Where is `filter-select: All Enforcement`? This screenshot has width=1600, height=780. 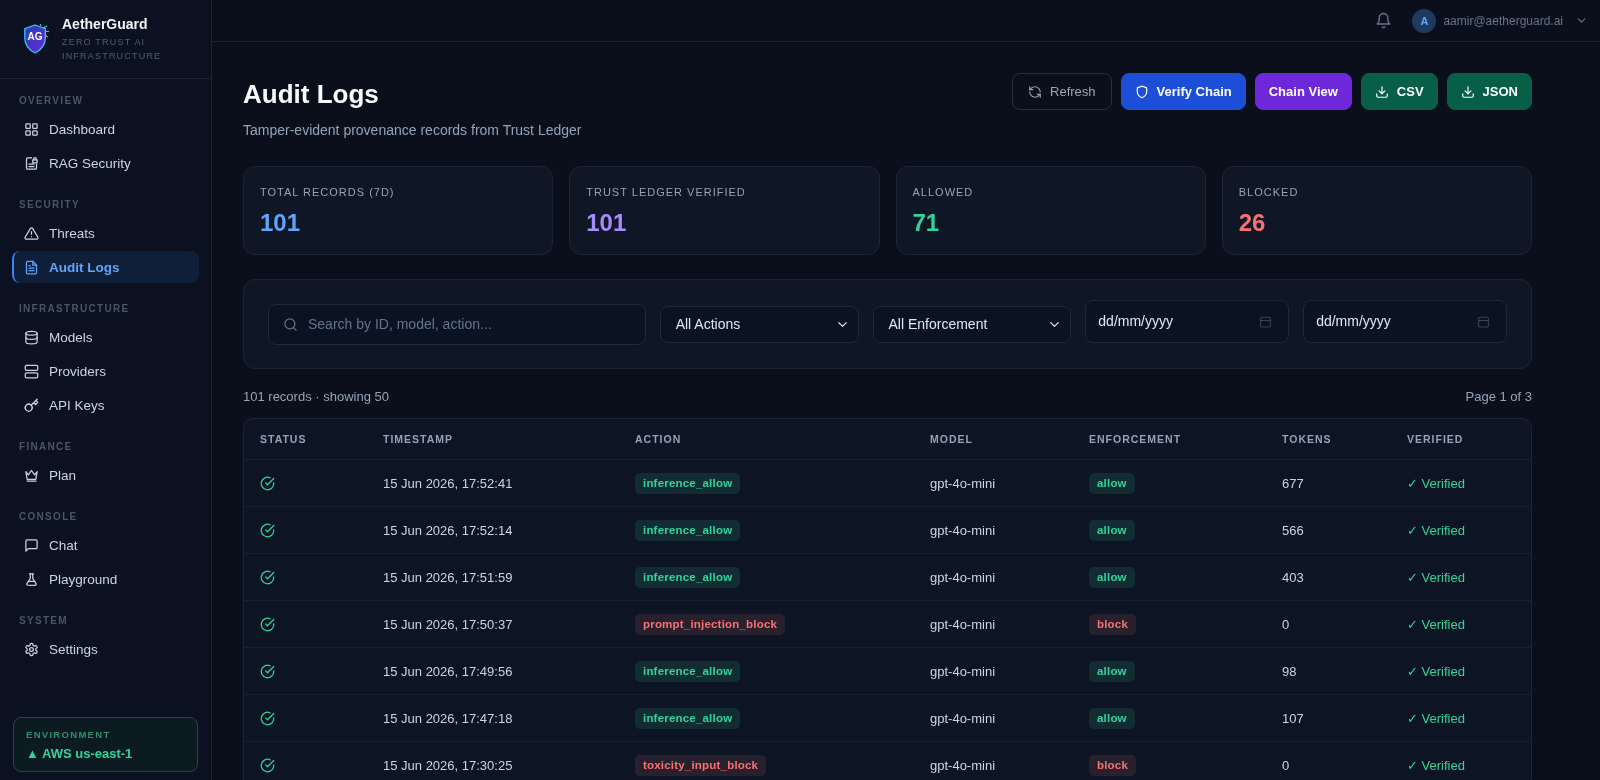 filter-select: All Enforcement is located at coordinates (972, 324).